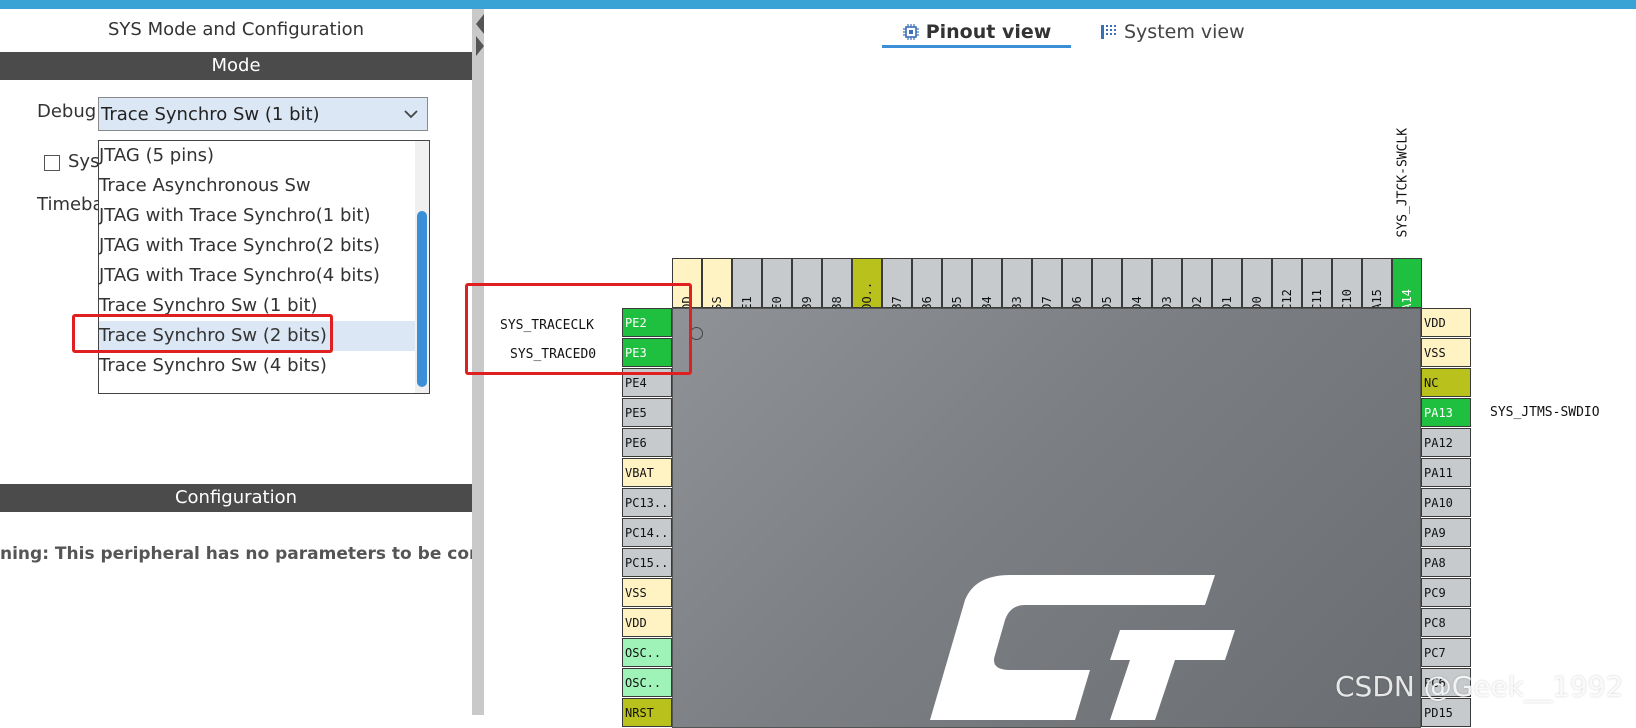  Describe the element at coordinates (1545, 412) in the screenshot. I see `signal-label-pa13: SYS_JTMS-SWDIO` at that location.